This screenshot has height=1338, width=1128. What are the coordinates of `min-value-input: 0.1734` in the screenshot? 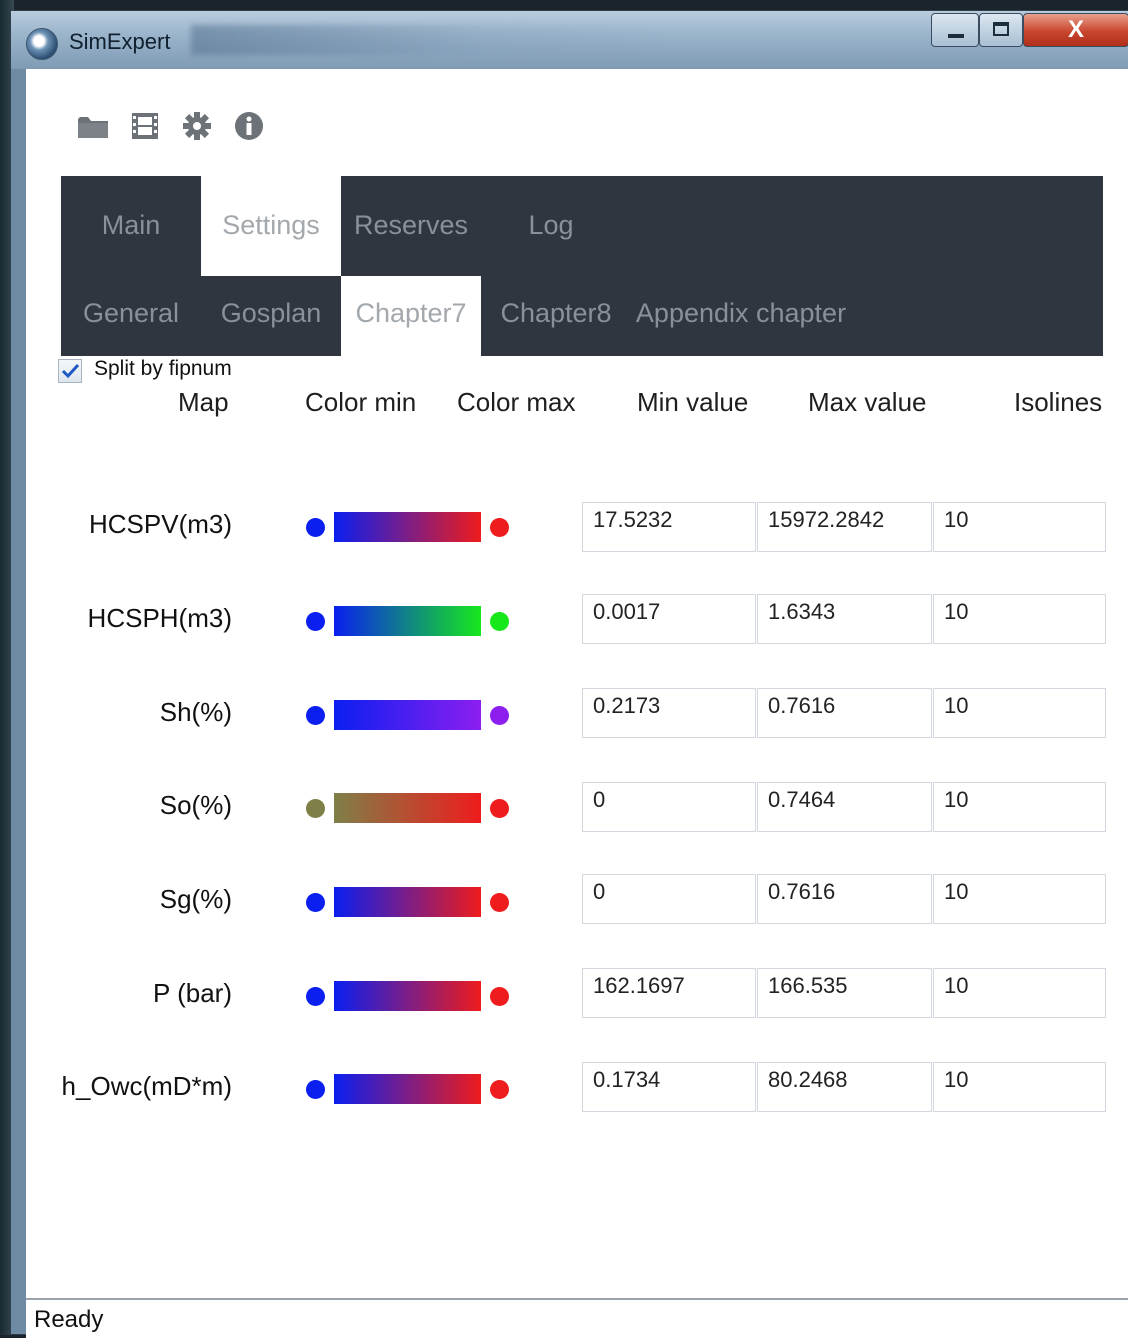 It's located at (669, 1087).